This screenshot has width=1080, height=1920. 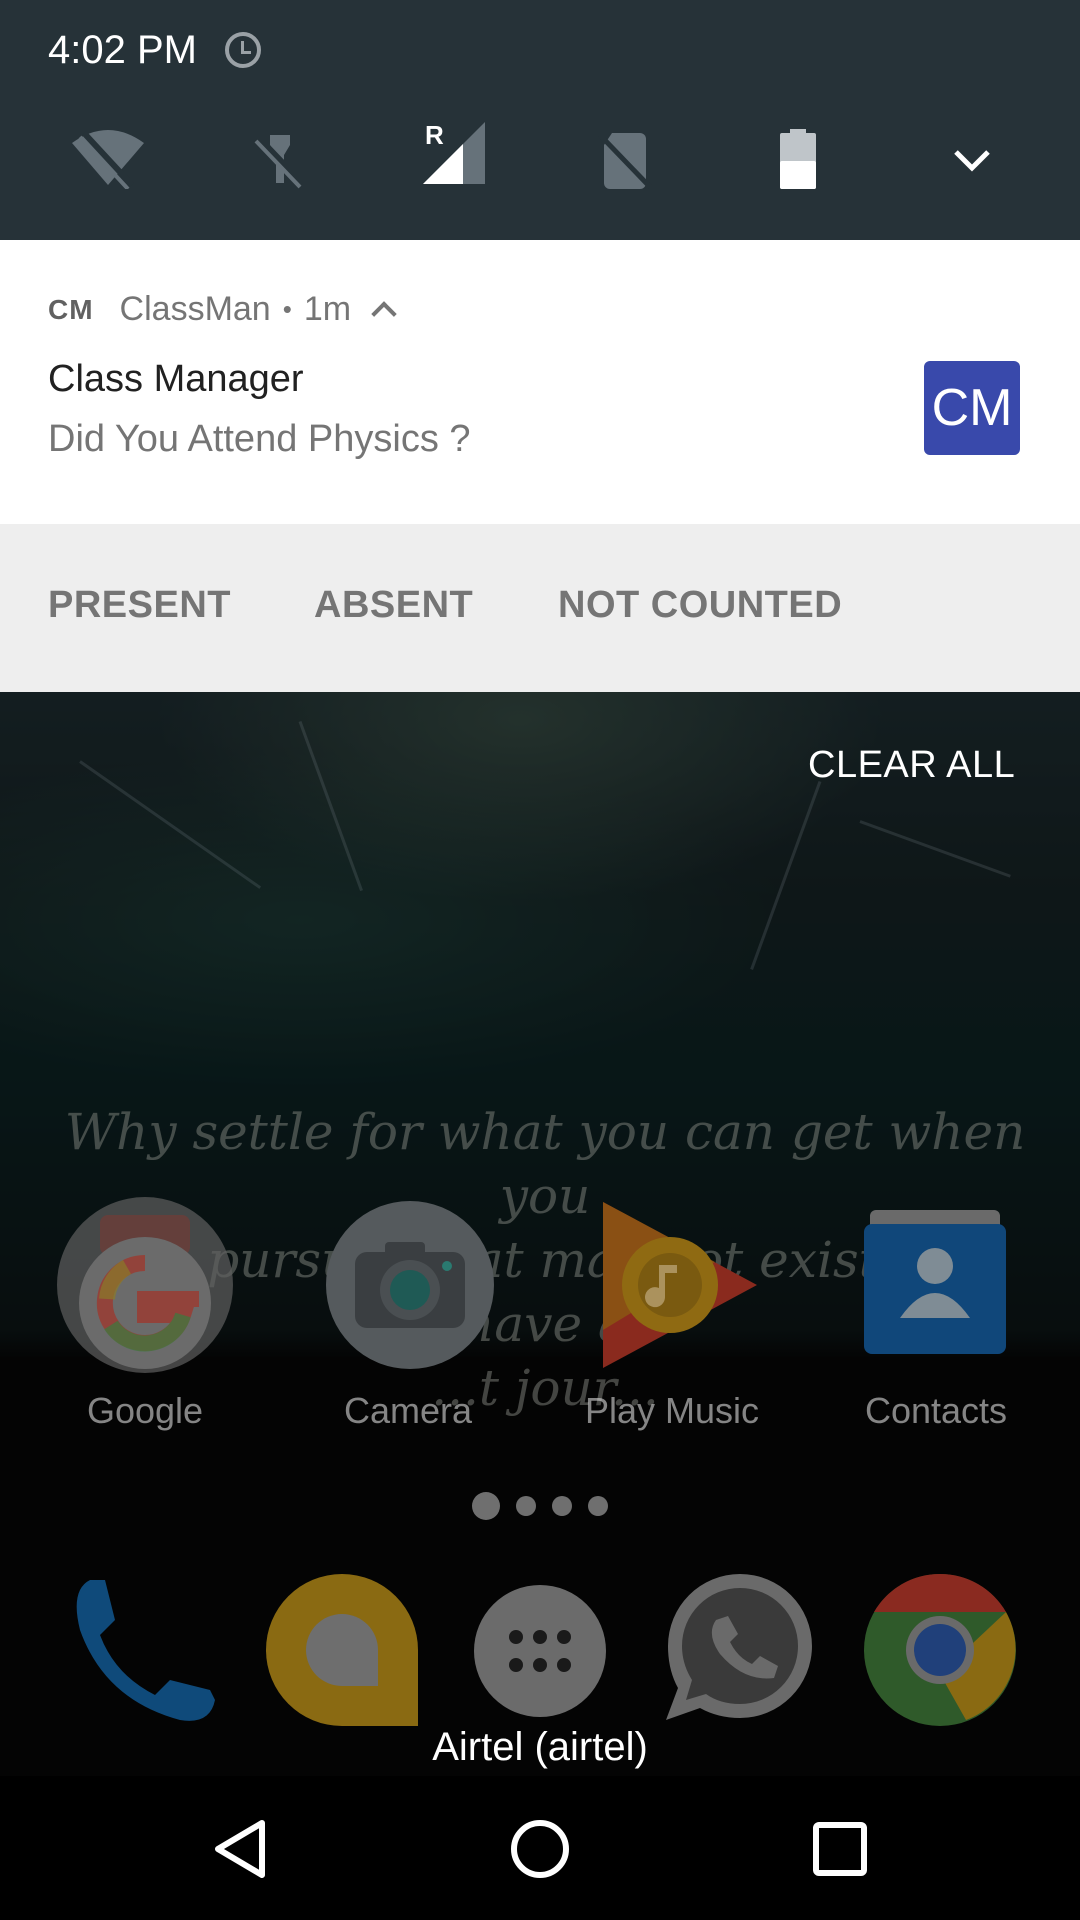 I want to click on flashlight-off-icon, so click(x=279, y=161).